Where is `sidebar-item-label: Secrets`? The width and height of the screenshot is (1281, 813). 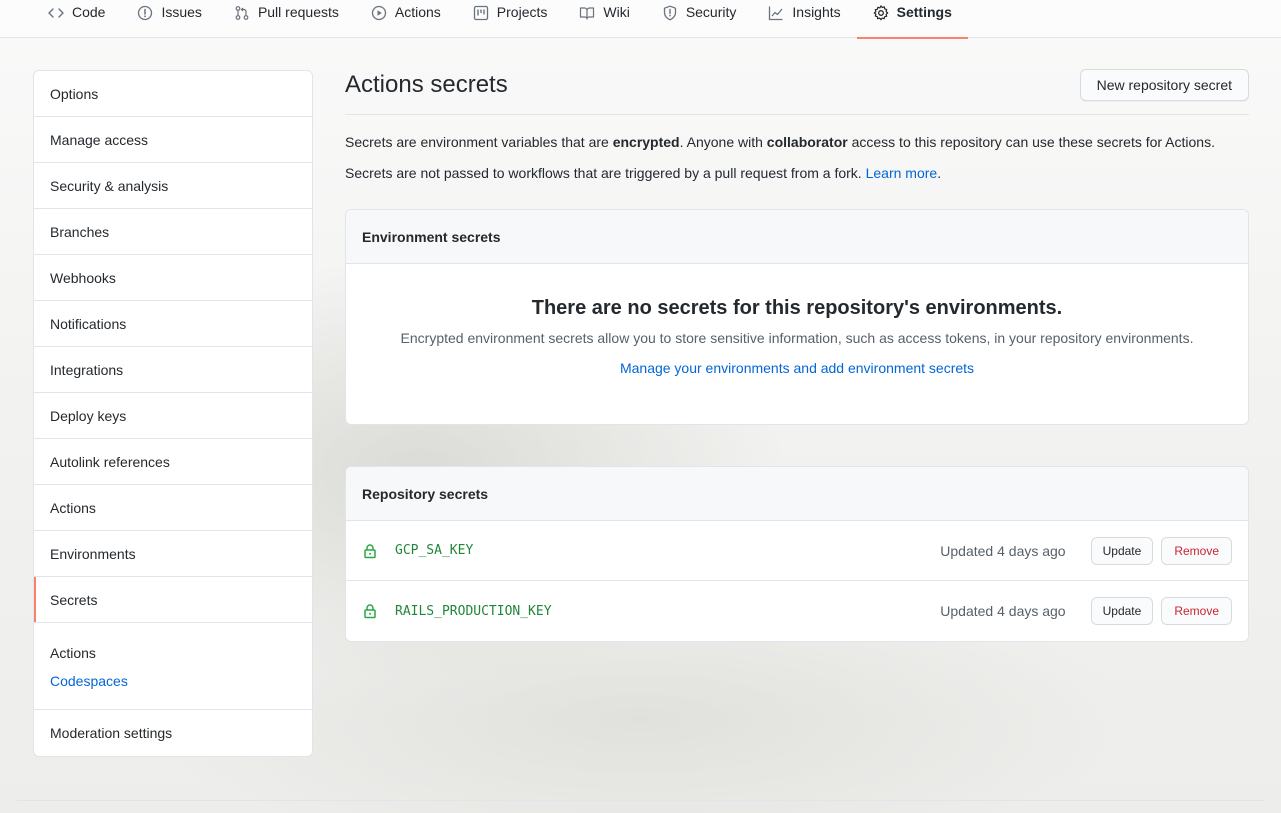 sidebar-item-label: Secrets is located at coordinates (74, 599).